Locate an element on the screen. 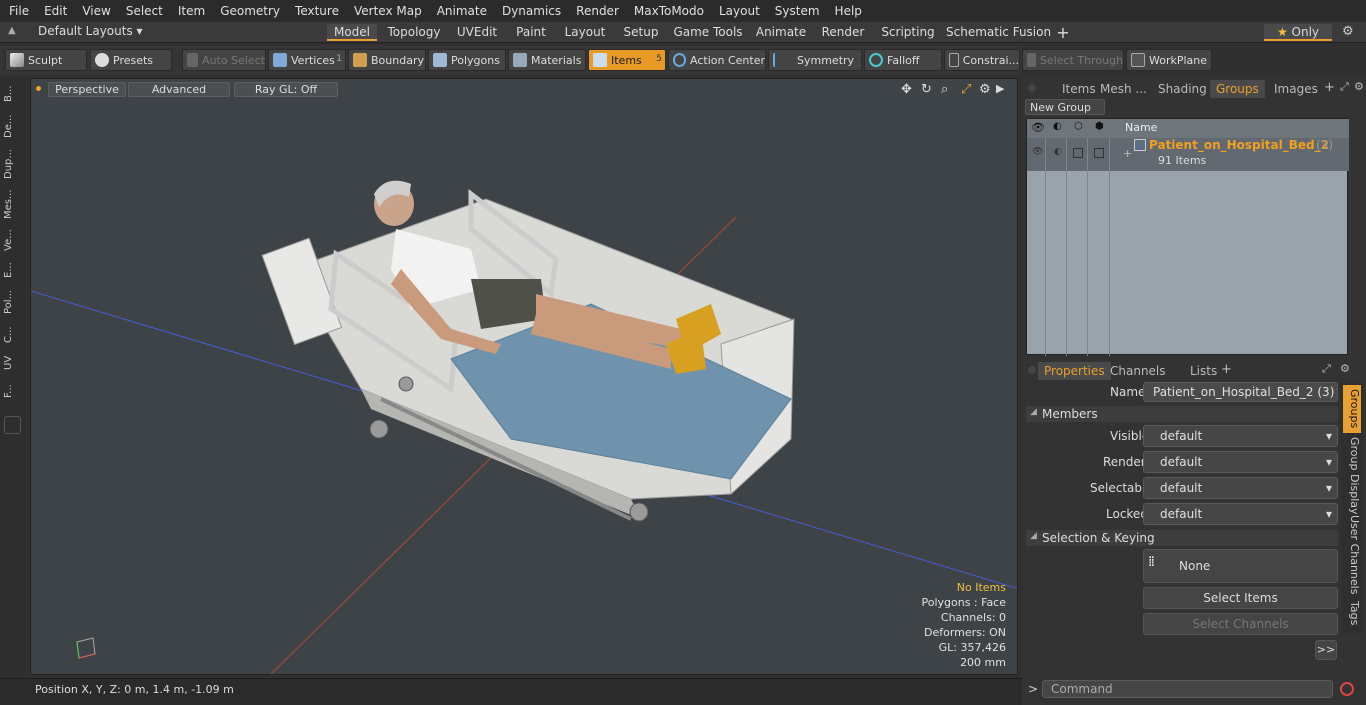  sculpt-button: Sculpt is located at coordinates (46, 60).